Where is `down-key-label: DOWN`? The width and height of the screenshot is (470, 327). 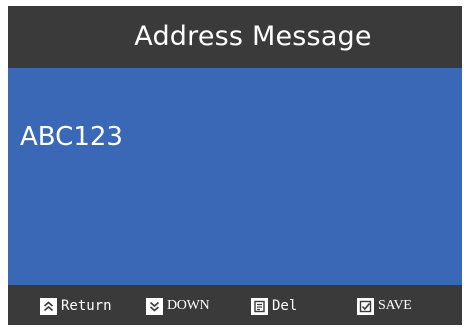 down-key-label: DOWN is located at coordinates (188, 305).